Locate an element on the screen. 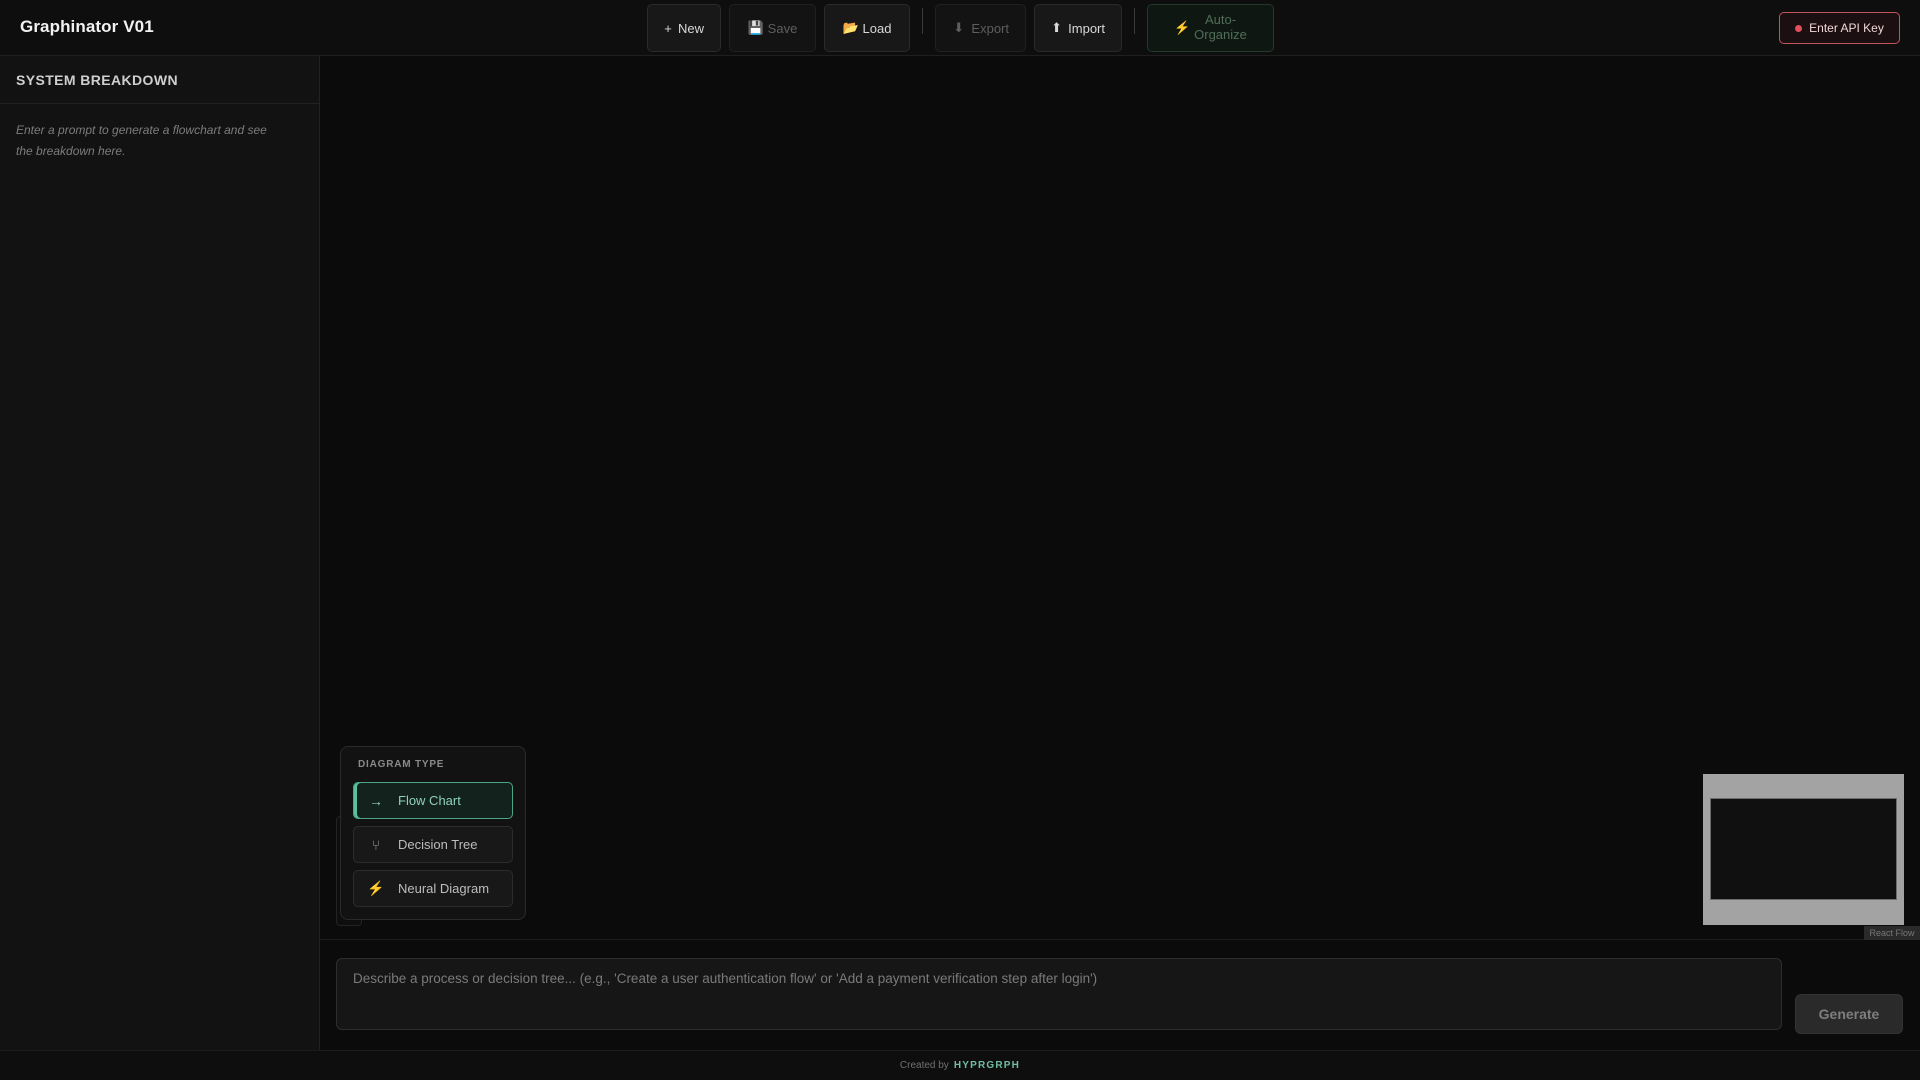  arrow-right-icon: → is located at coordinates (376, 800).